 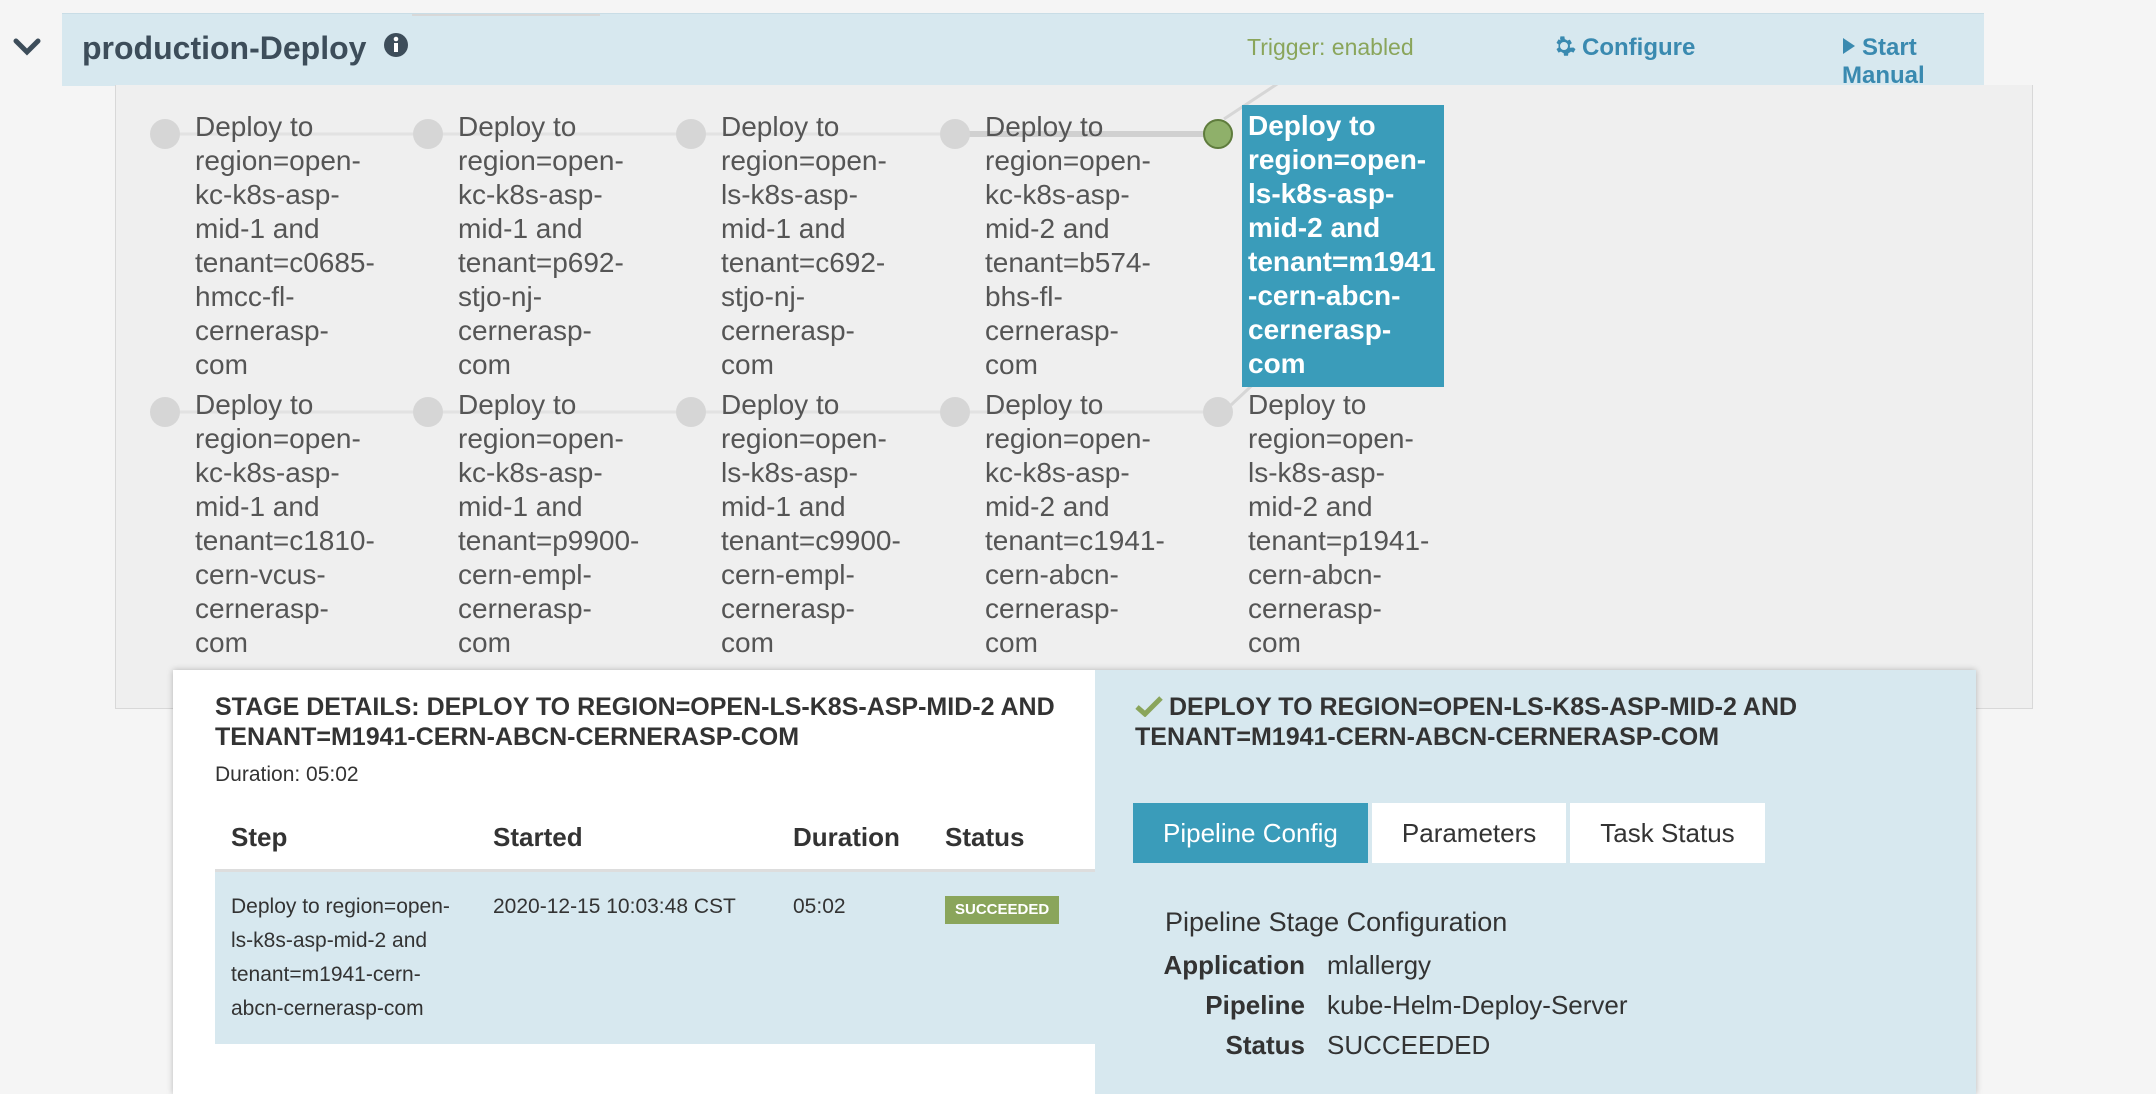 I want to click on tab-pipeline-config: Pipeline Config, so click(x=1250, y=833).